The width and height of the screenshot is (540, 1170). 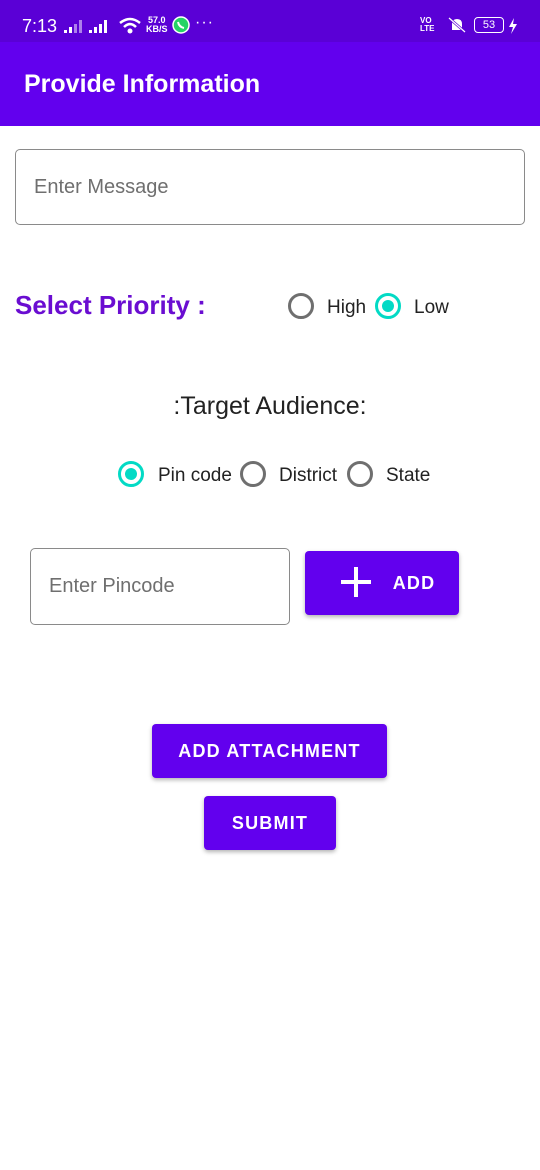 I want to click on audience-state-label: State, so click(x=408, y=476).